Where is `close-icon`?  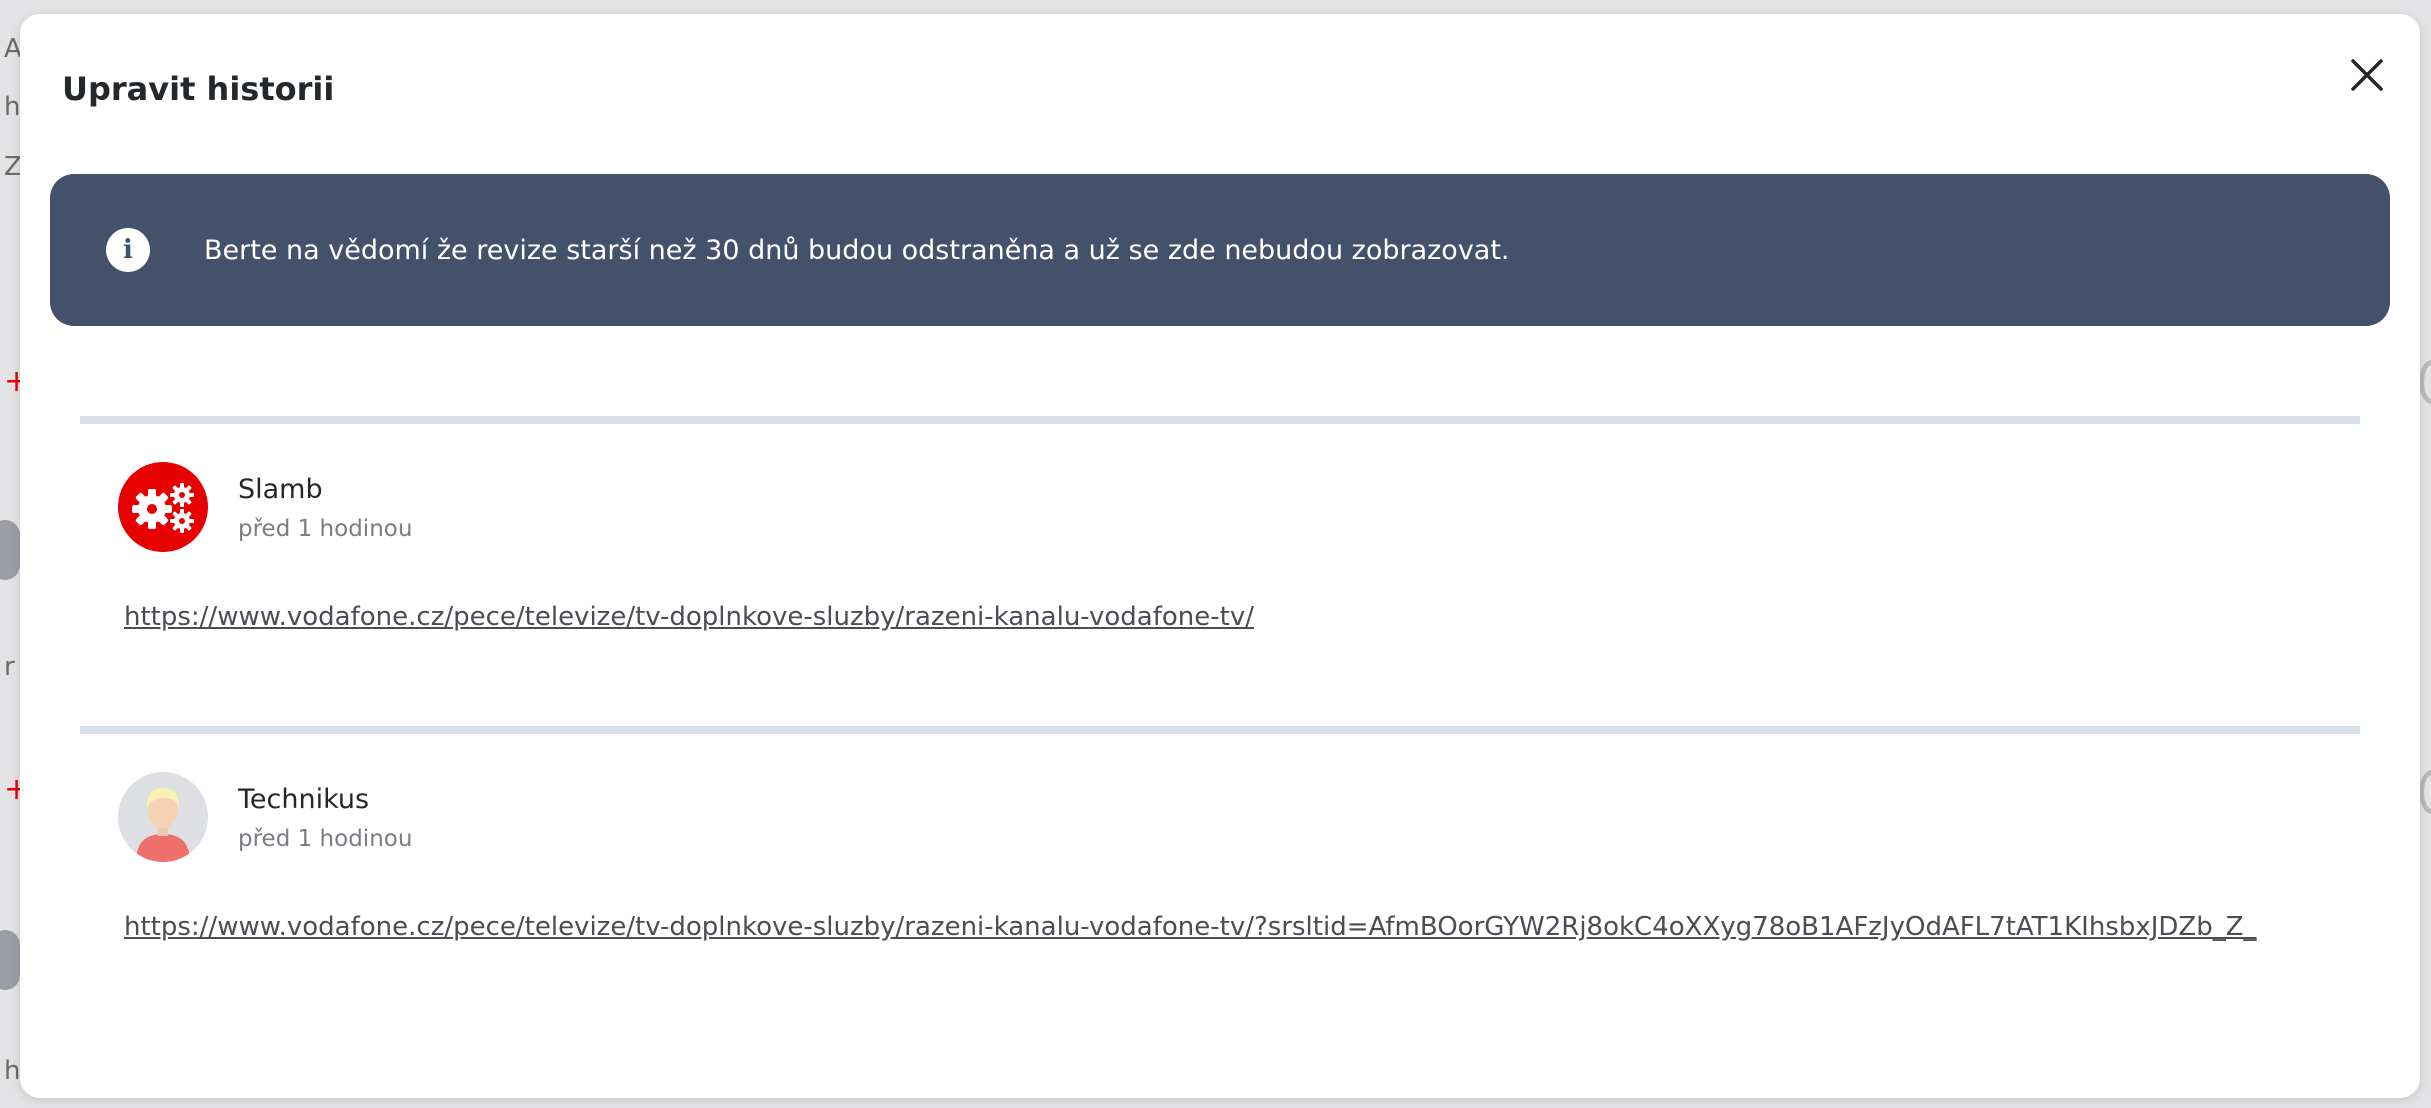 close-icon is located at coordinates (2367, 75).